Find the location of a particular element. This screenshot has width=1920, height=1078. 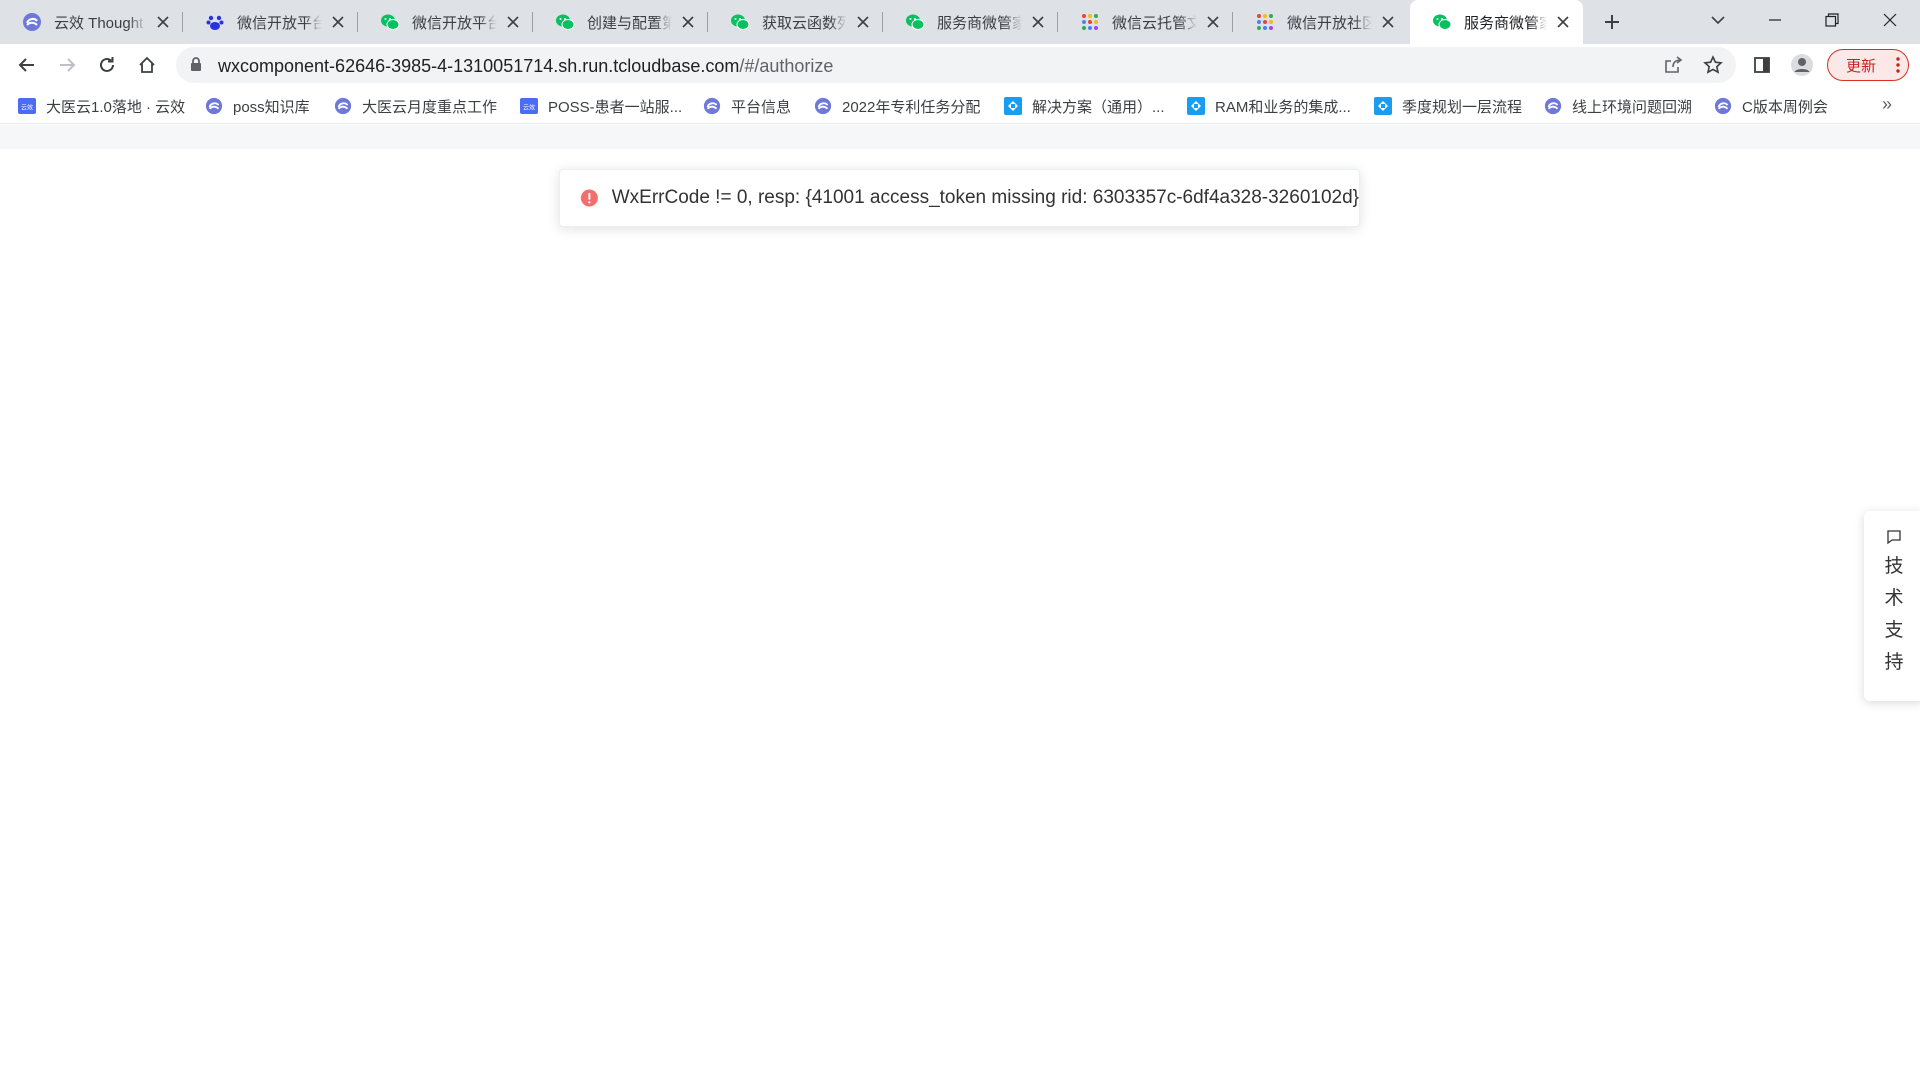

star-icon is located at coordinates (1713, 65).